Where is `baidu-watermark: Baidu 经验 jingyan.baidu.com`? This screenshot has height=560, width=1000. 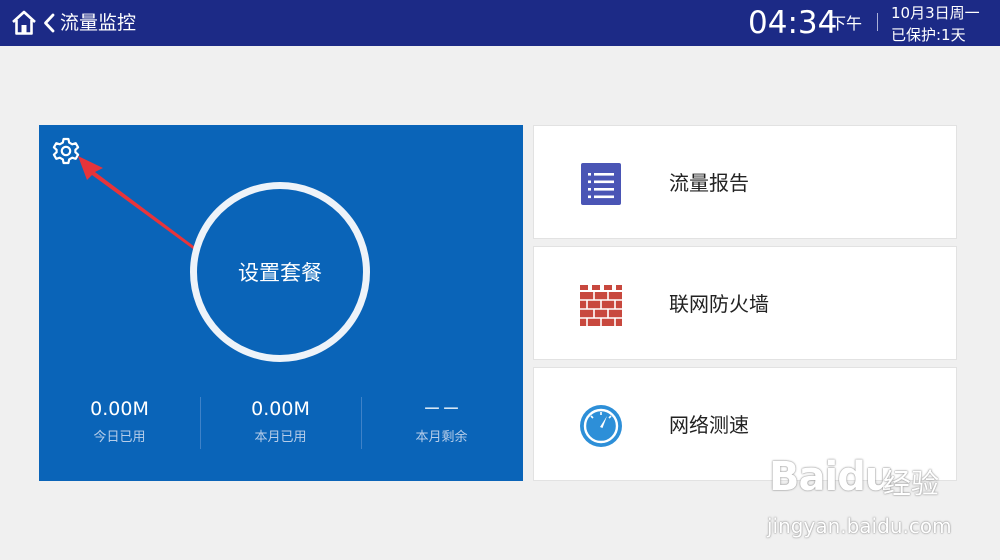 baidu-watermark: Baidu 经验 jingyan.baidu.com is located at coordinates (870, 499).